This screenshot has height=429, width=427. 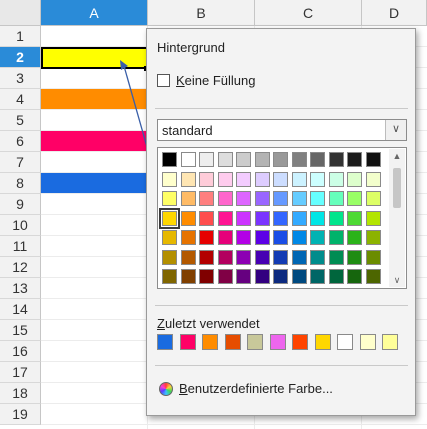 I want to click on row-header-8: 8, so click(x=20, y=183).